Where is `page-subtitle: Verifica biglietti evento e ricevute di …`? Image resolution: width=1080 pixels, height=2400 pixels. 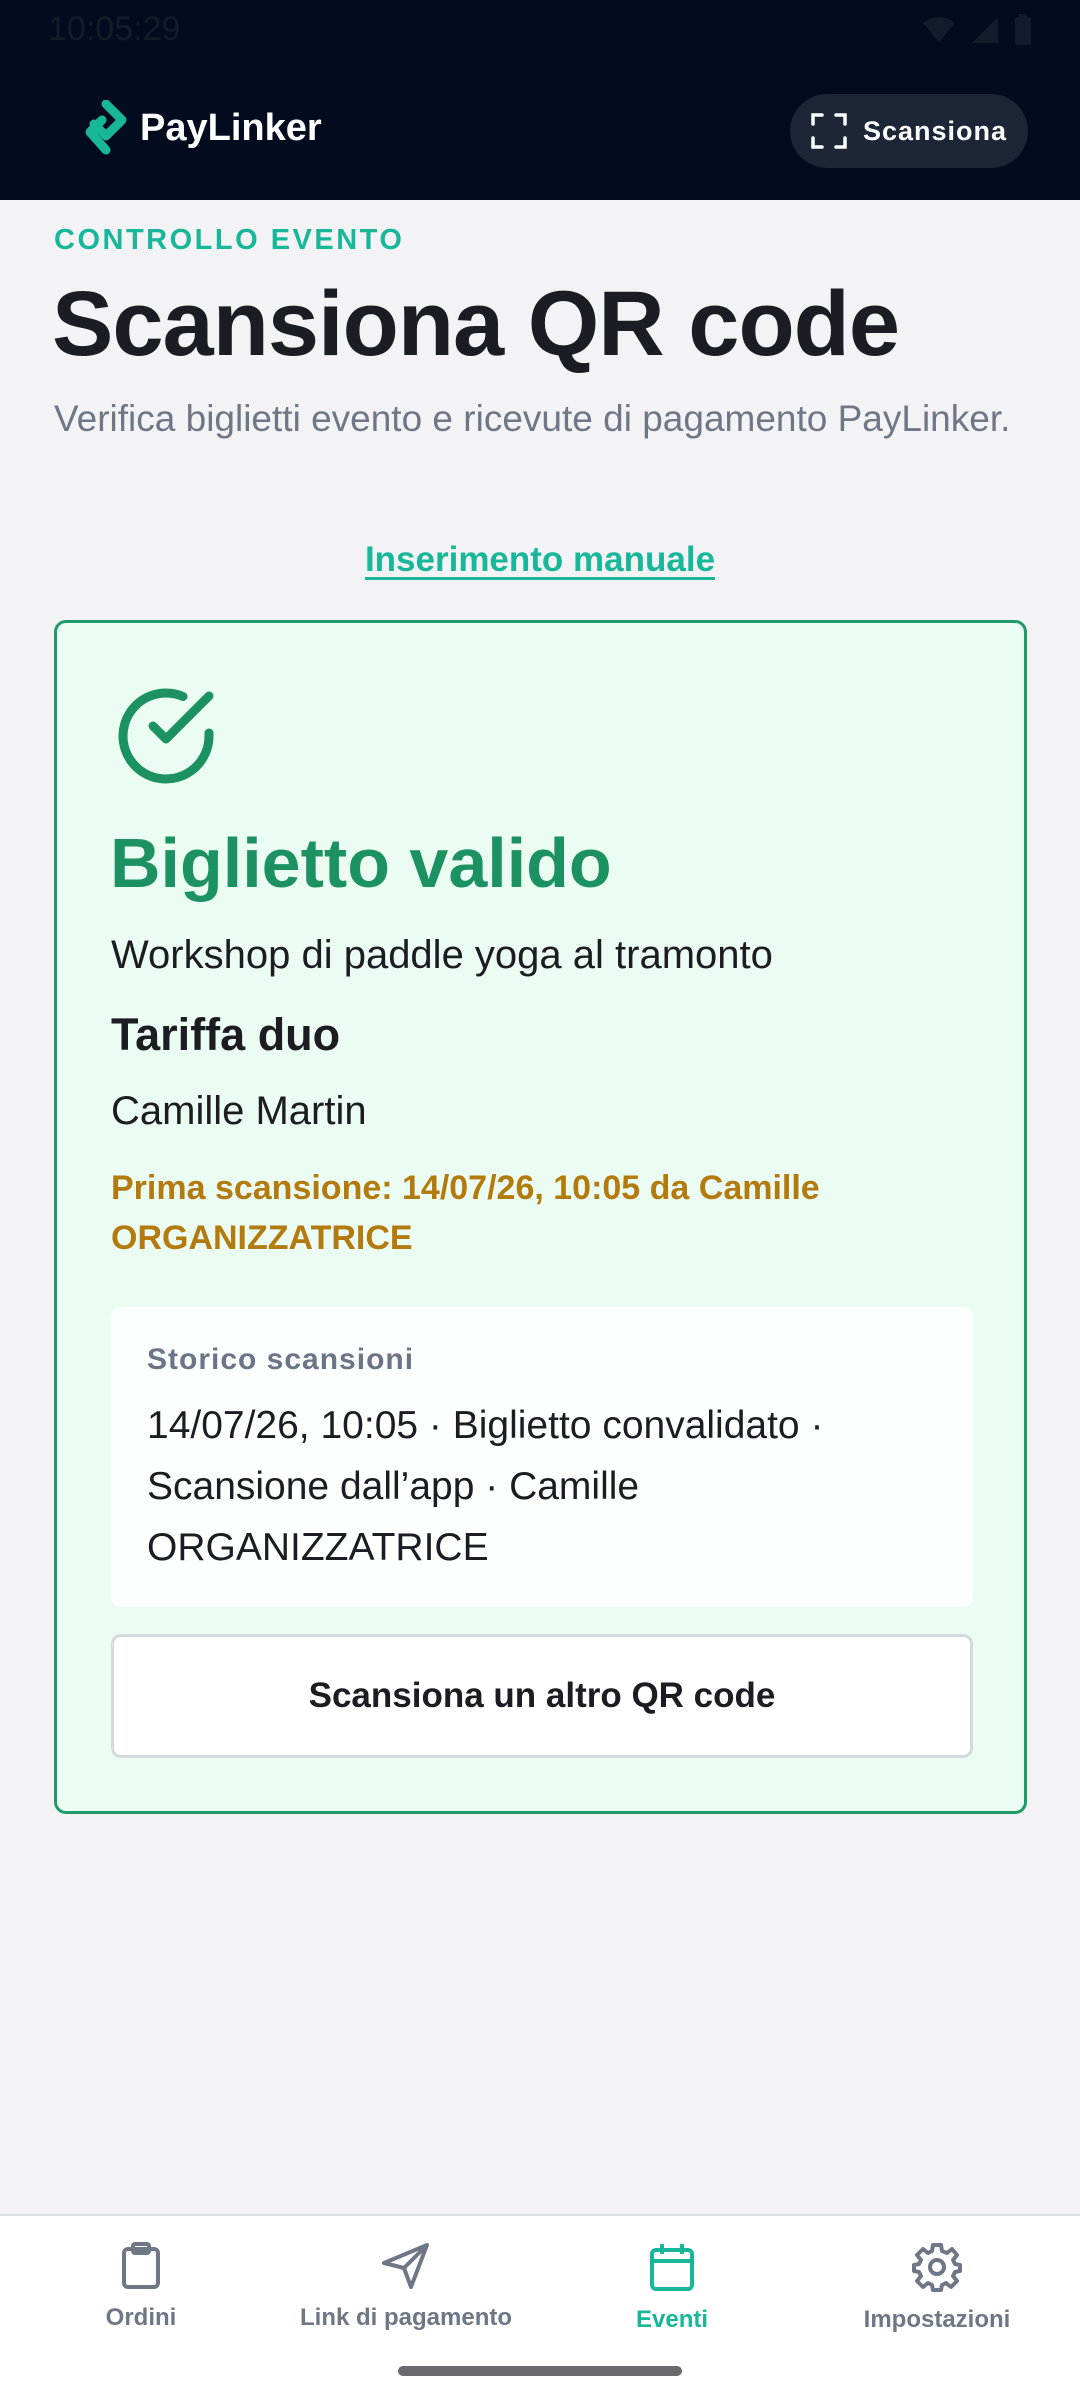 page-subtitle: Verifica biglietti evento e ricevute di … is located at coordinates (532, 418).